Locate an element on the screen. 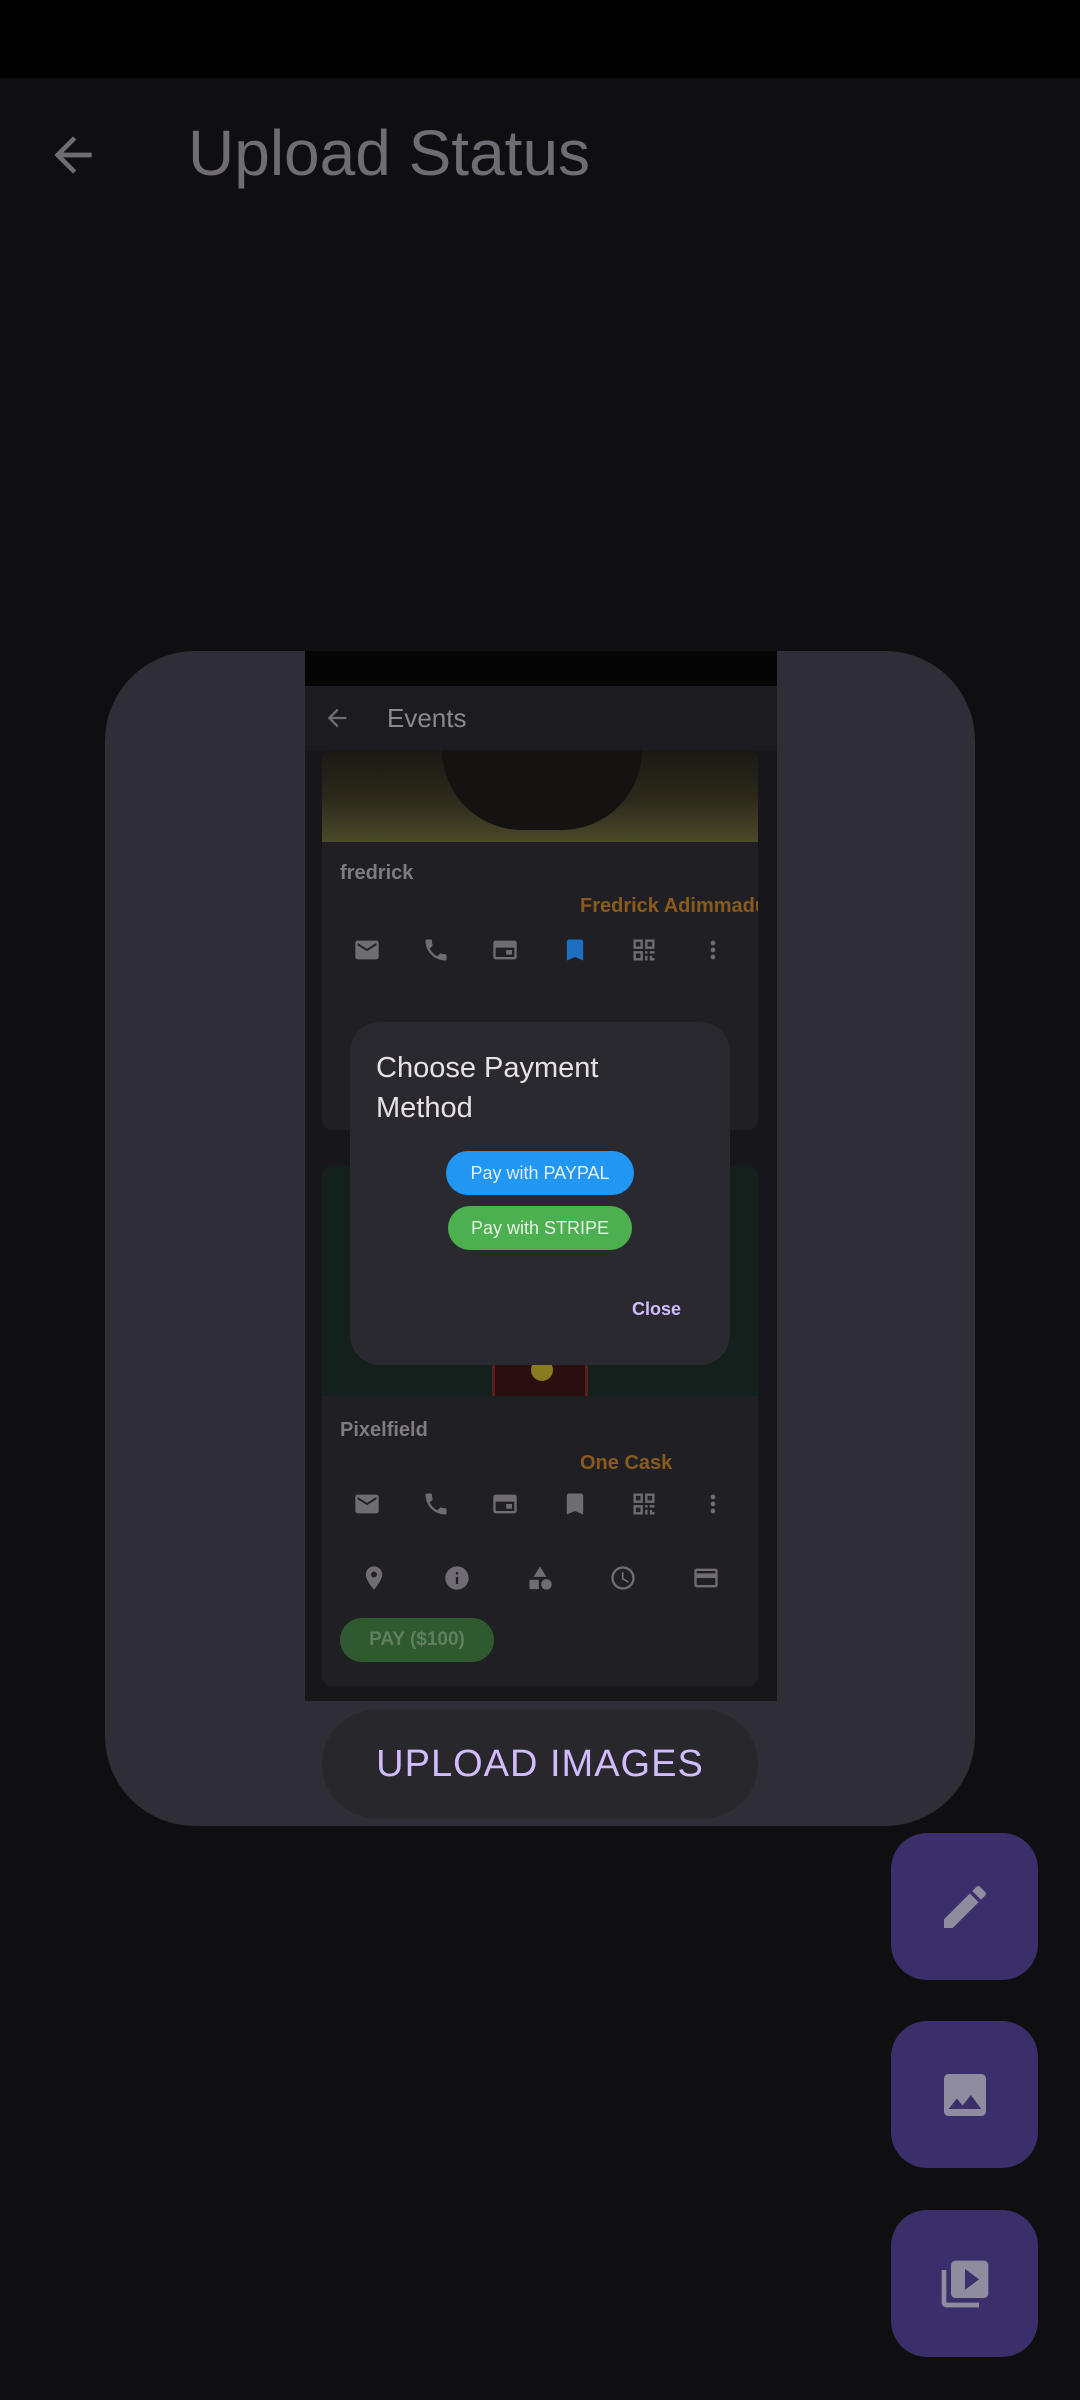  image-icon is located at coordinates (964, 2094).